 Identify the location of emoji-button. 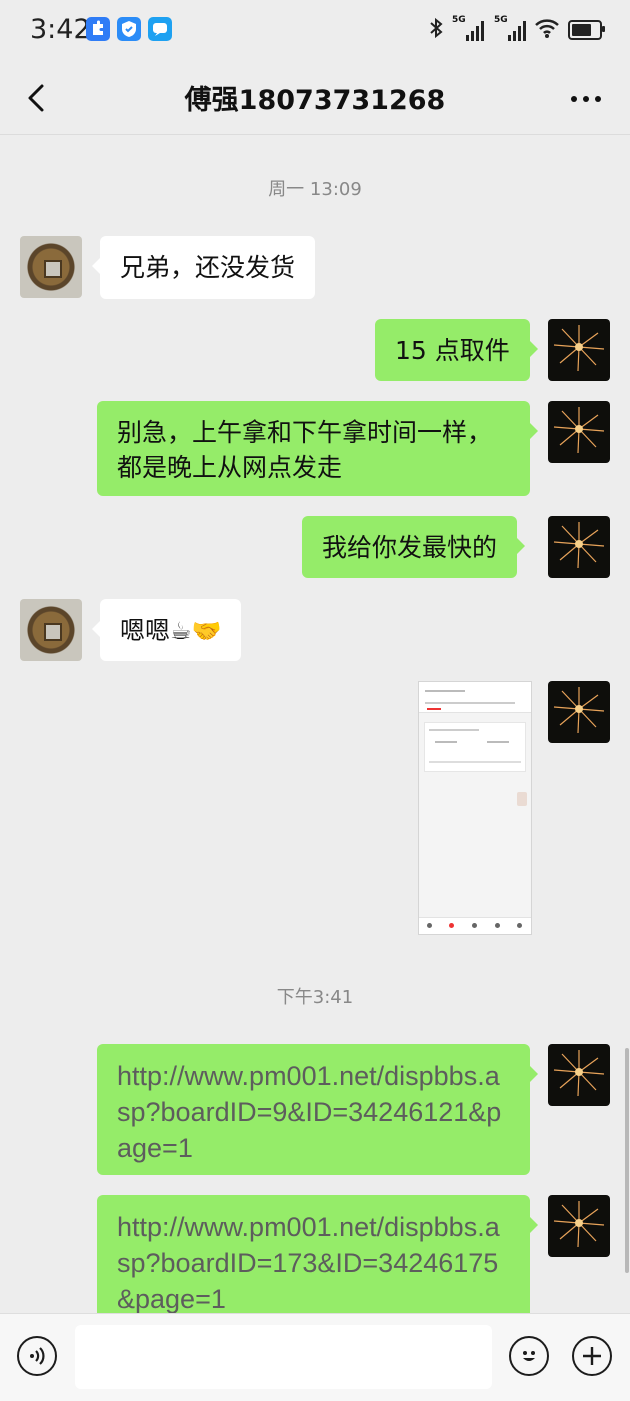
(529, 1356).